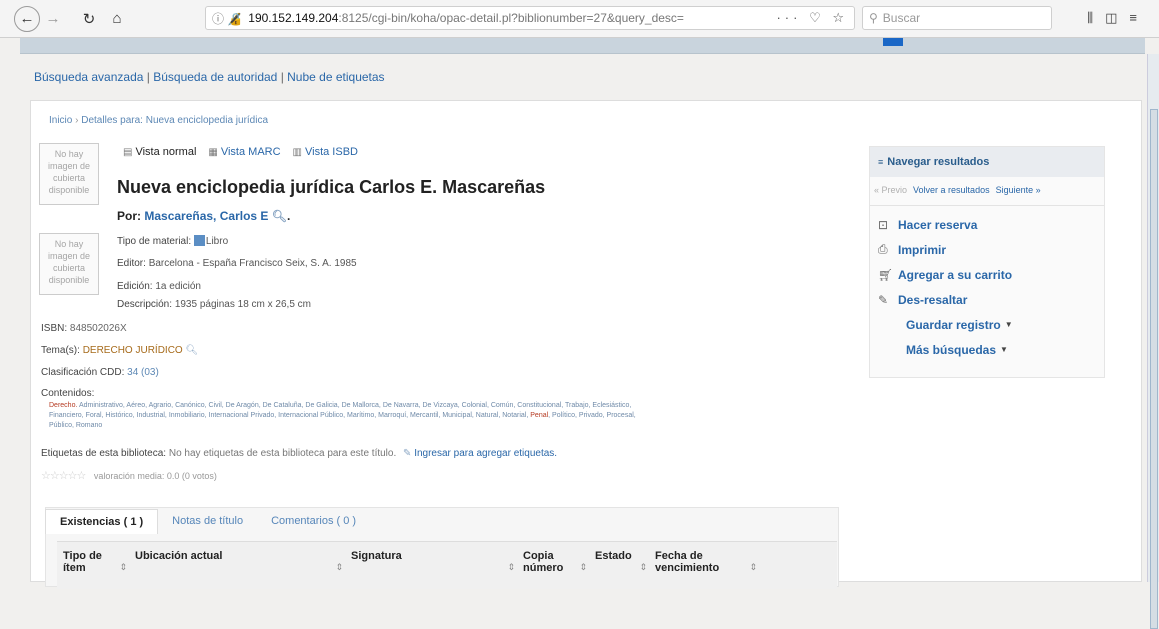  What do you see at coordinates (313, 521) in the screenshot?
I see `tab-comentarios: Comentarios ( 0 )` at bounding box center [313, 521].